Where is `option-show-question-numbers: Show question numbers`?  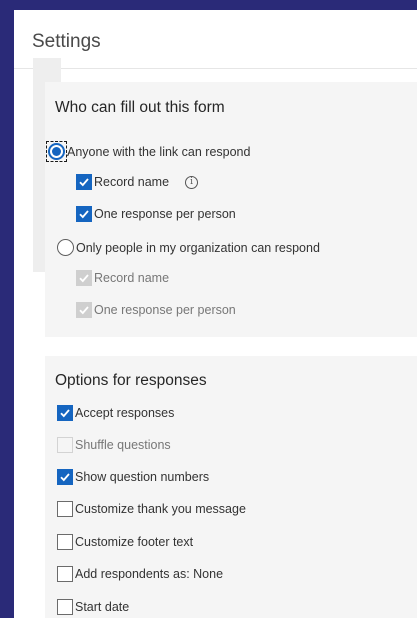 option-show-question-numbers: Show question numbers is located at coordinates (133, 477).